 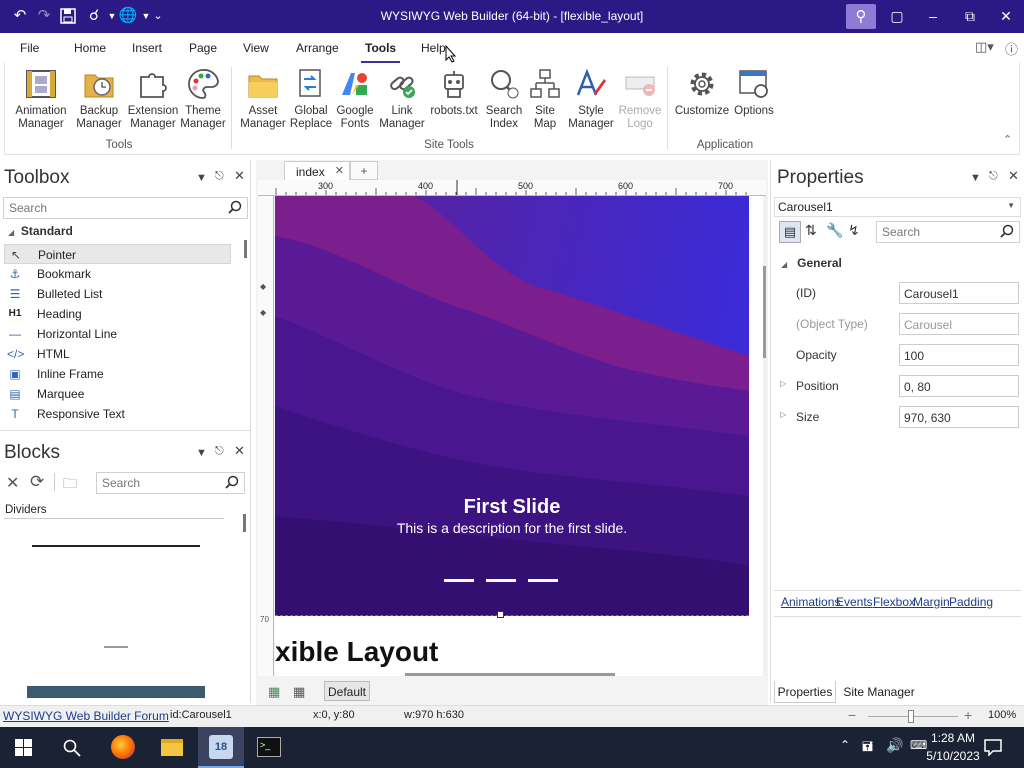 What do you see at coordinates (86, 716) in the screenshot?
I see `forum-link: WYSIWYG Web Builder Forum` at bounding box center [86, 716].